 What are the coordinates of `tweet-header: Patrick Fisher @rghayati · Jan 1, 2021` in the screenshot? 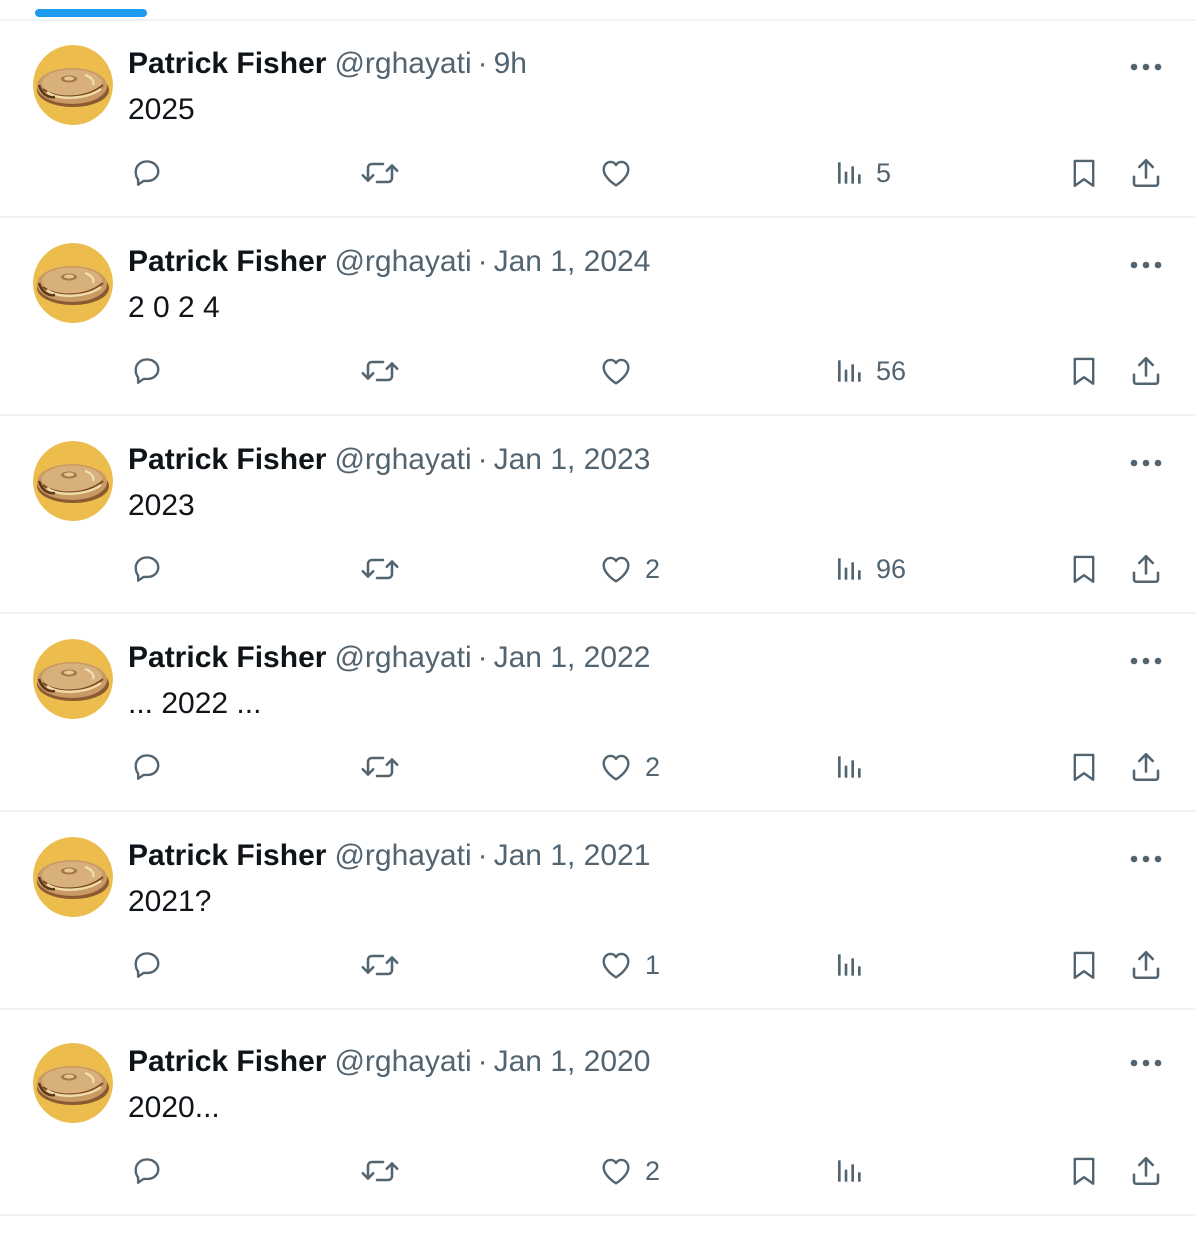 It's located at (389, 856).